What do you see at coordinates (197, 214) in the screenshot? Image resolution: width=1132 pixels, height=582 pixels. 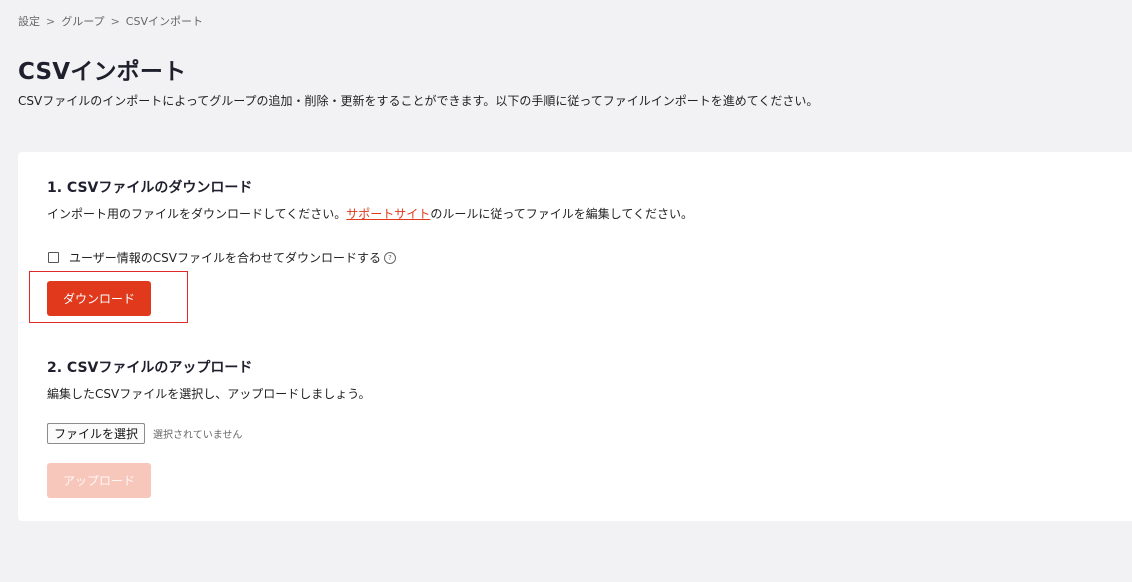 I see `download-instructions-text-before: インポート用のファイルをダウンロードしてください。` at bounding box center [197, 214].